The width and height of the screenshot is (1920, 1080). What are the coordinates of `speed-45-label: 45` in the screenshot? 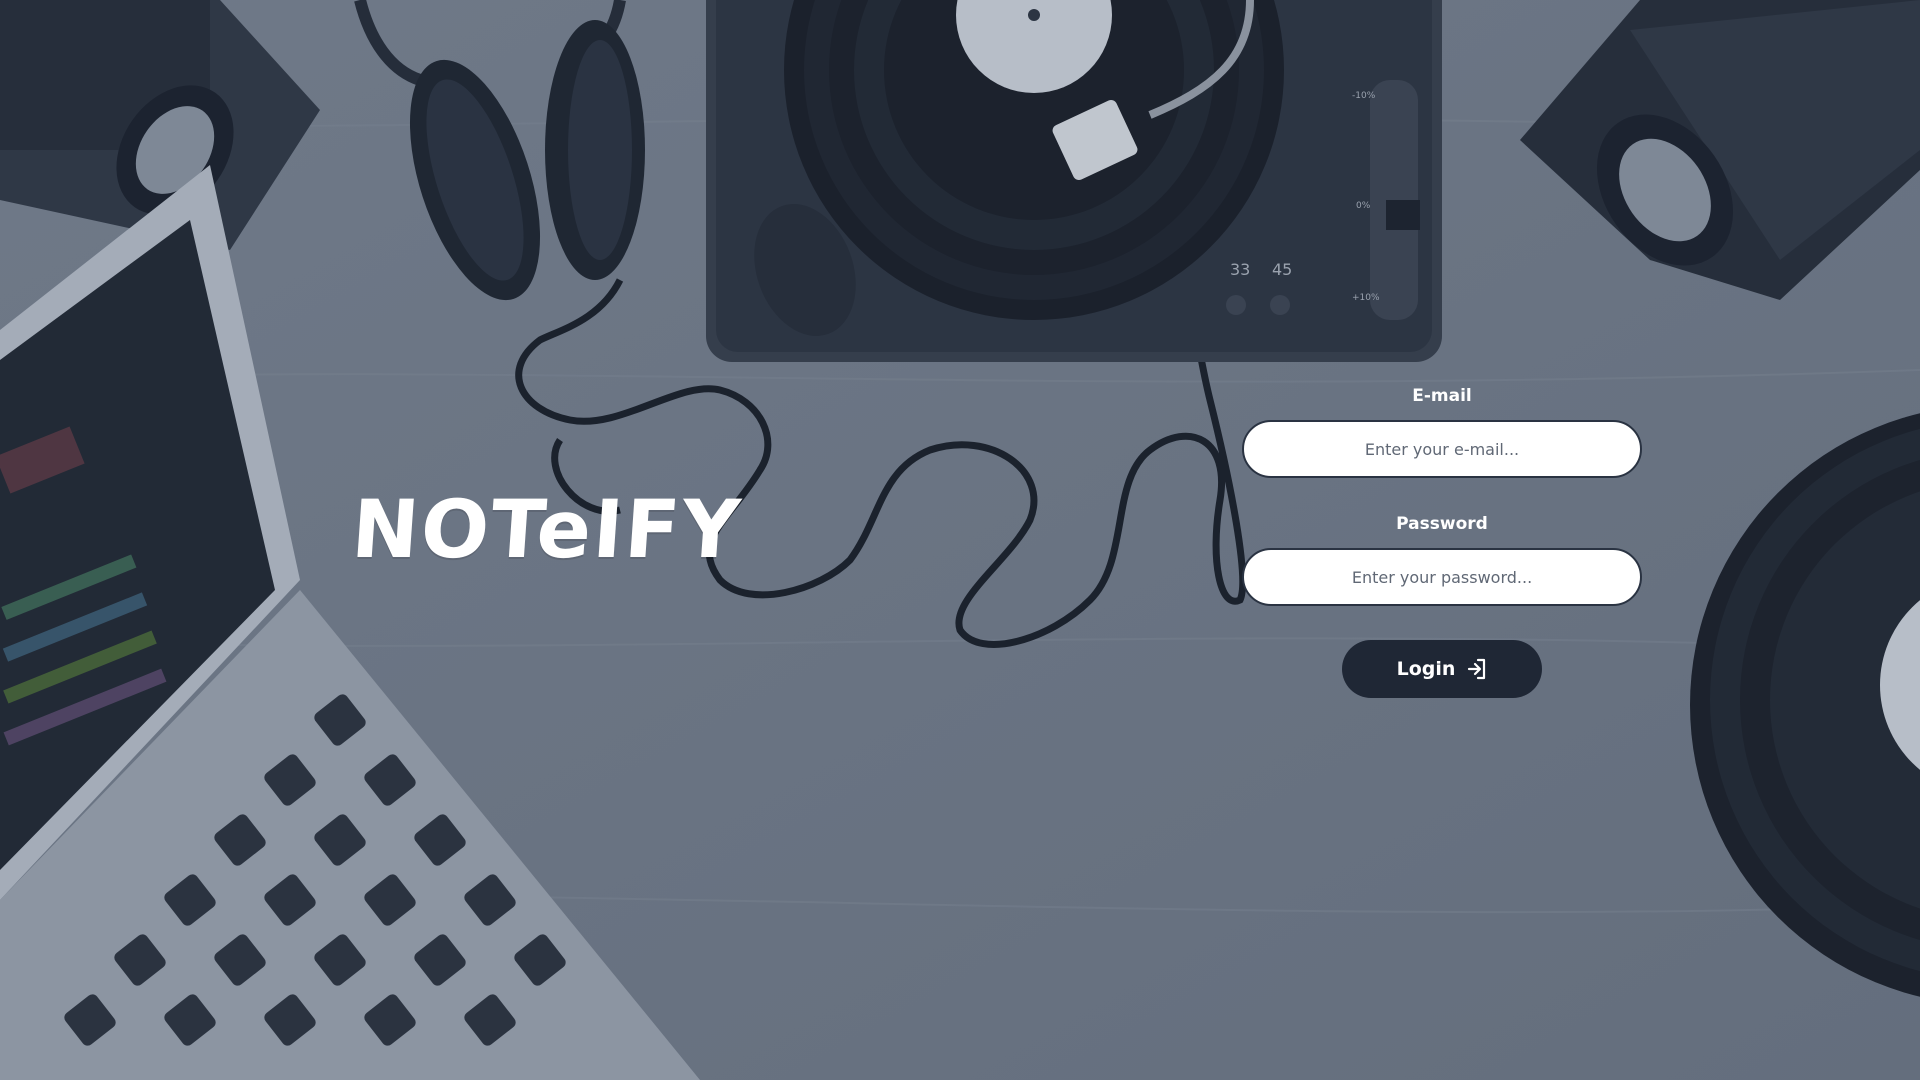 It's located at (1282, 269).